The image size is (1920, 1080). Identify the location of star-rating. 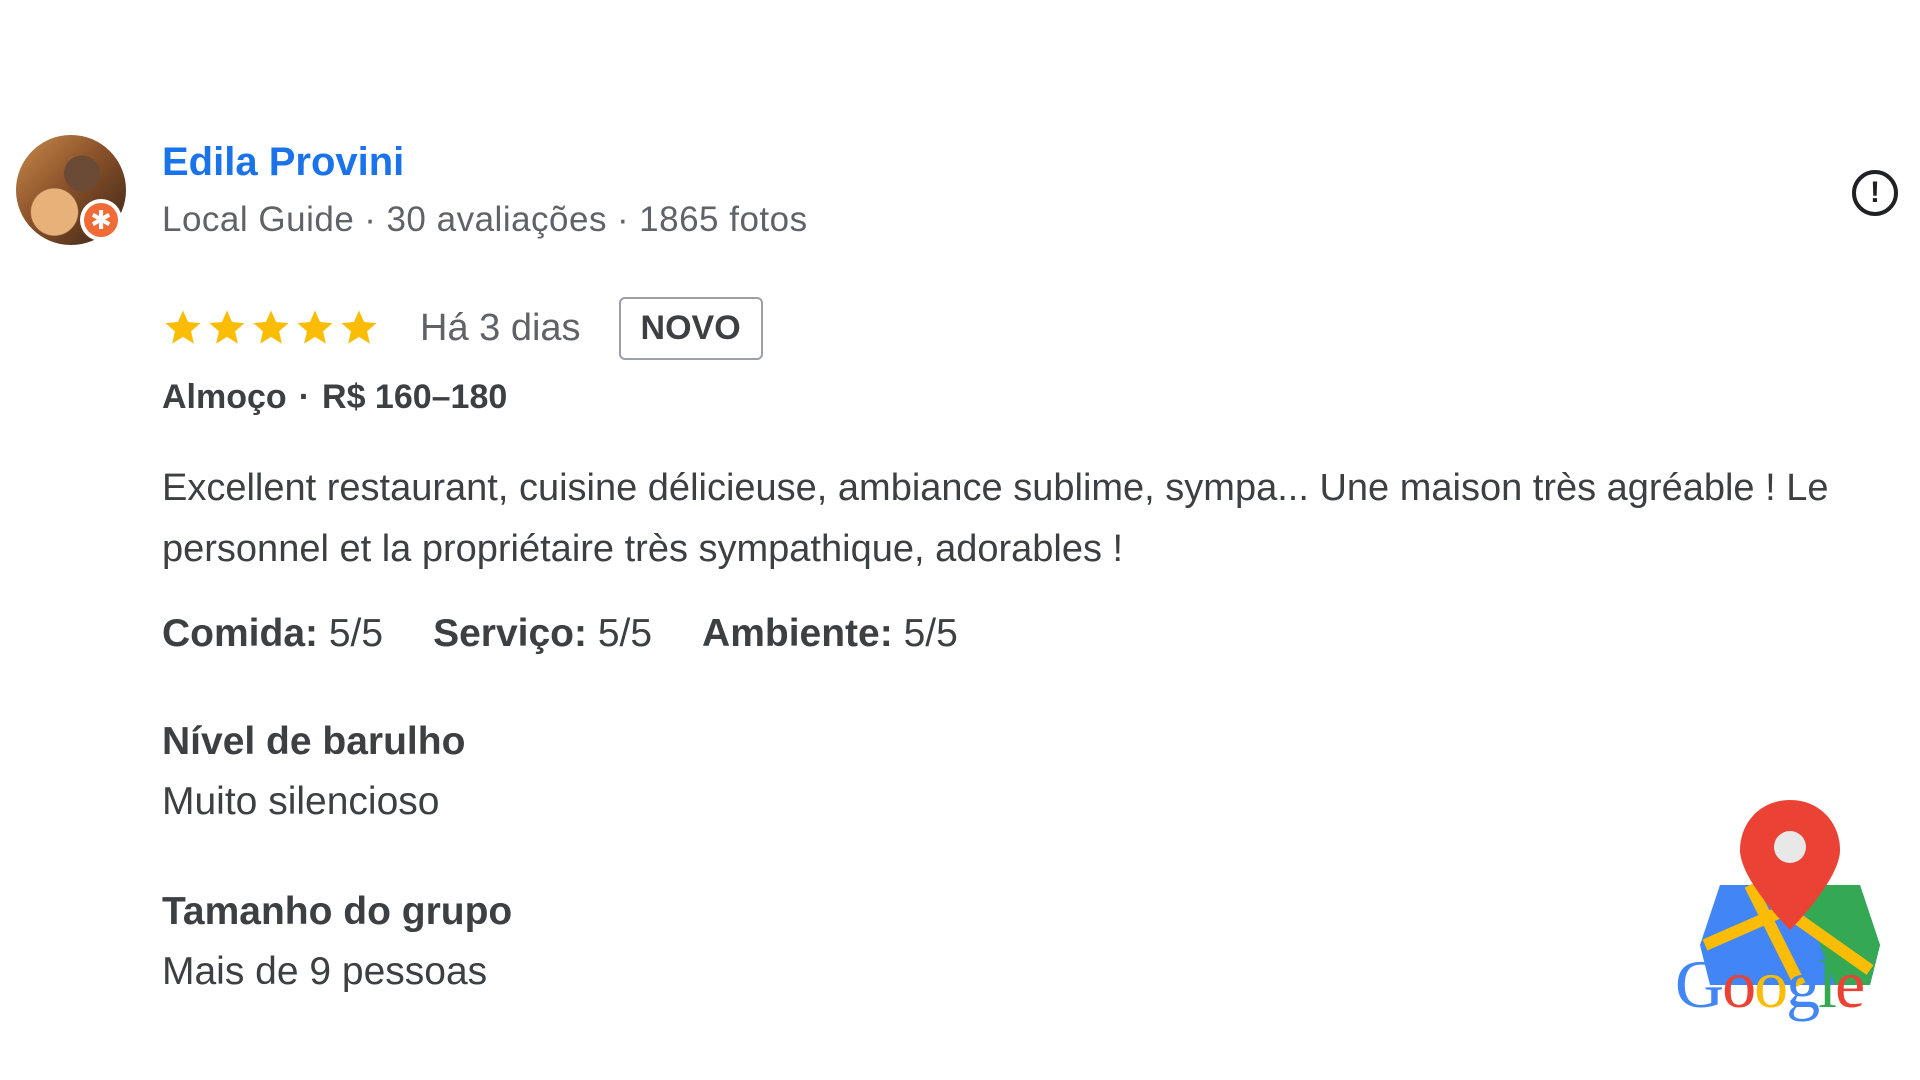
(271, 328).